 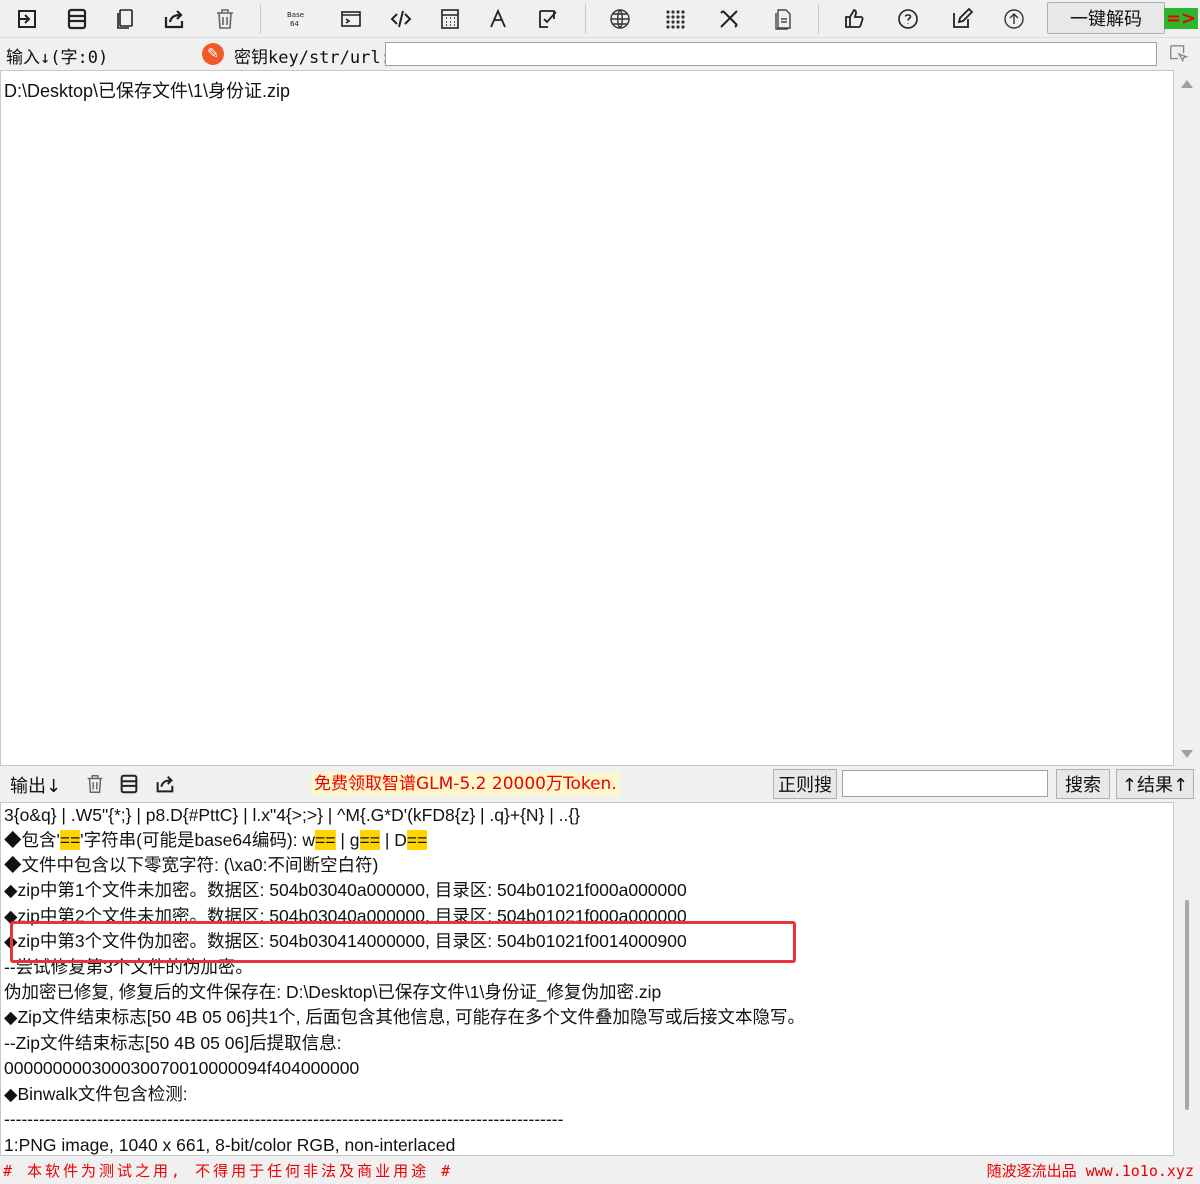 What do you see at coordinates (347, 840) in the screenshot?
I see `output-text: | g` at bounding box center [347, 840].